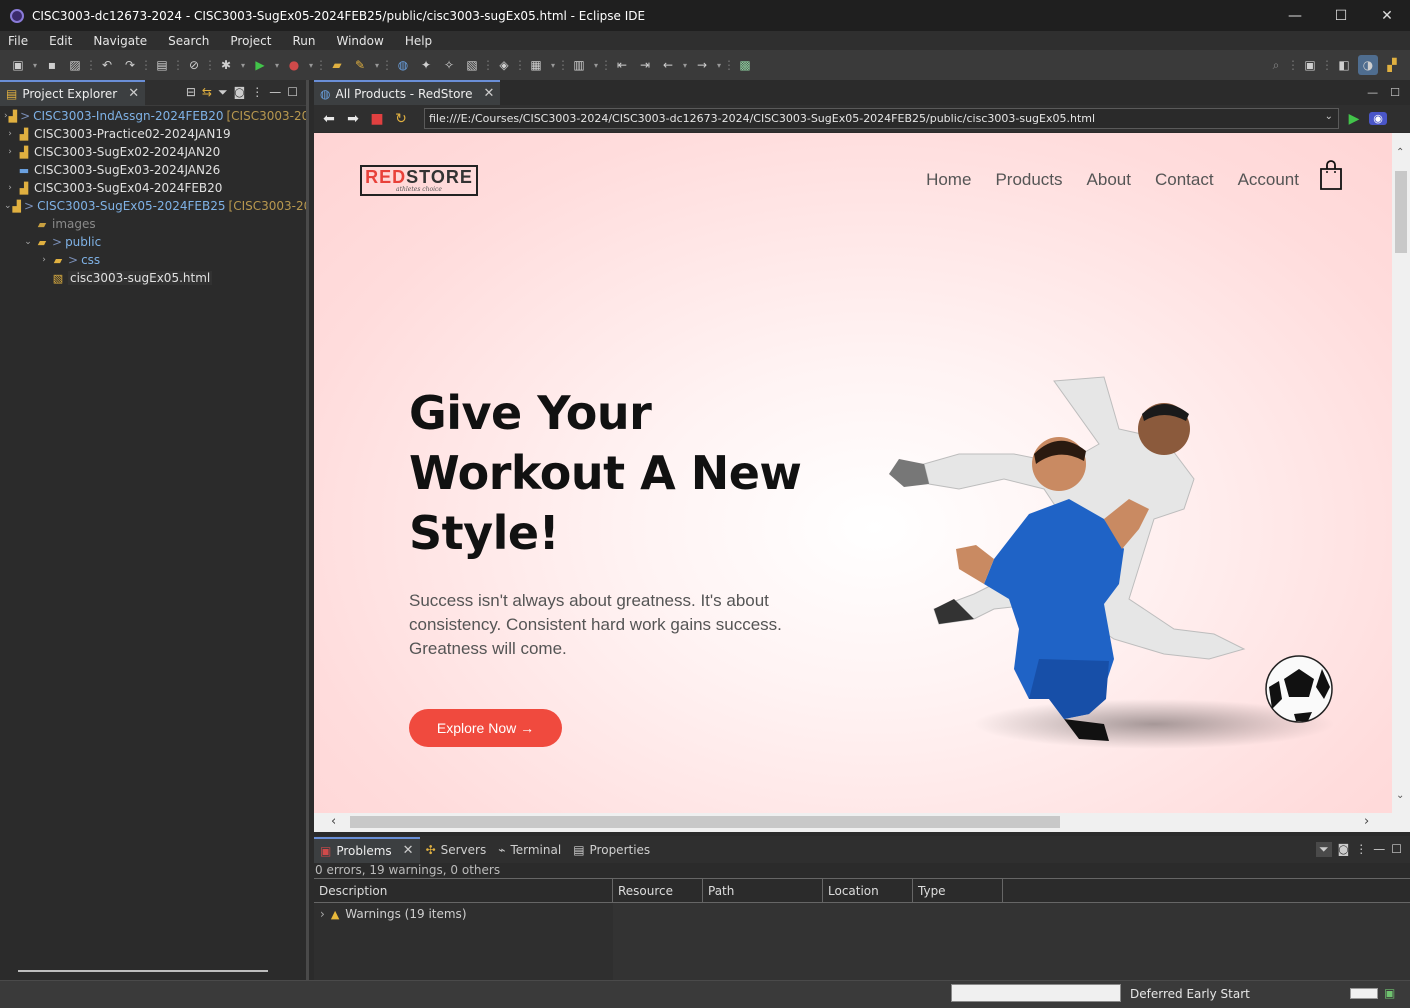 This screenshot has height=1008, width=1410. I want to click on column-type: Type, so click(958, 890).